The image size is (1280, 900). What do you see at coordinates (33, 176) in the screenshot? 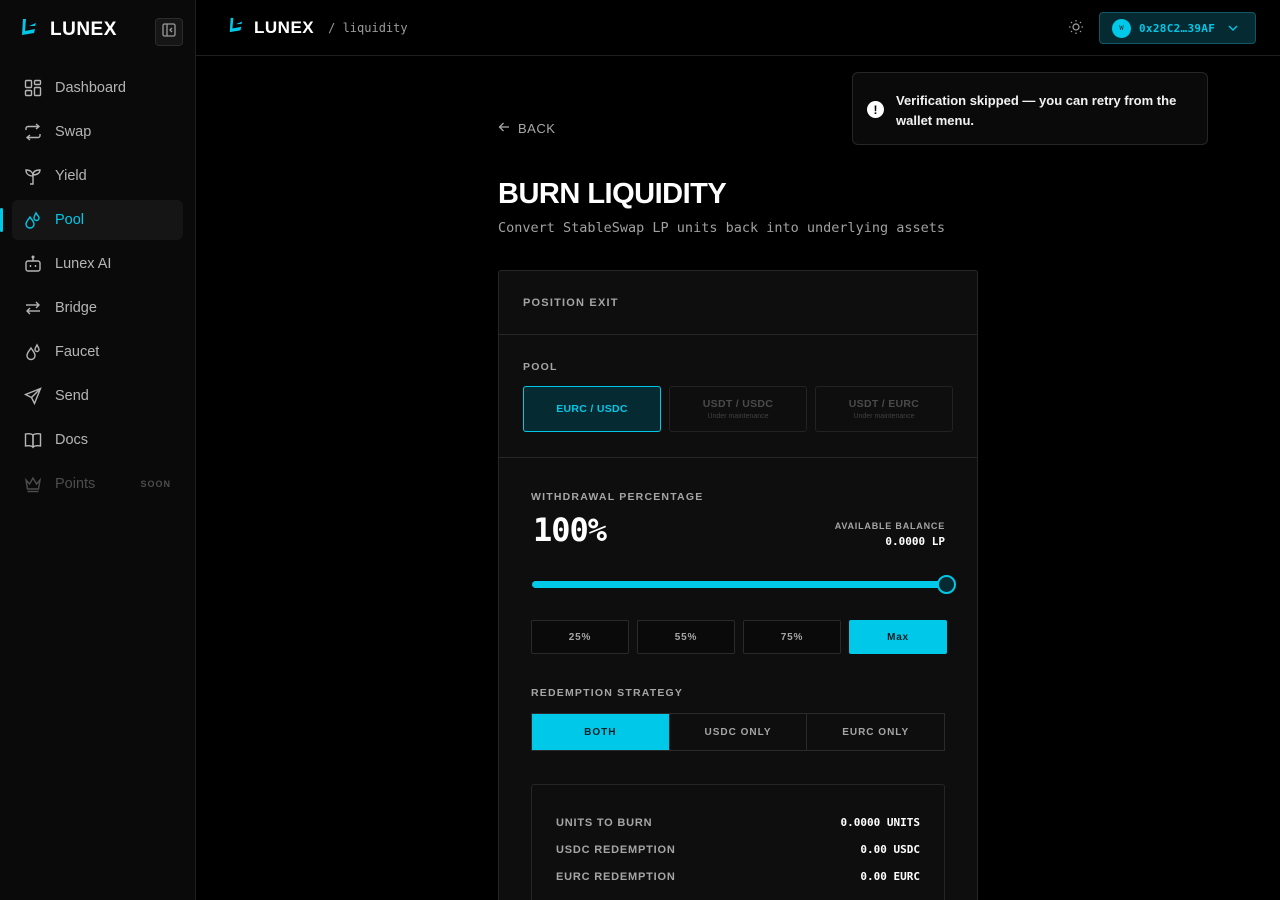
I see `sprout-icon` at bounding box center [33, 176].